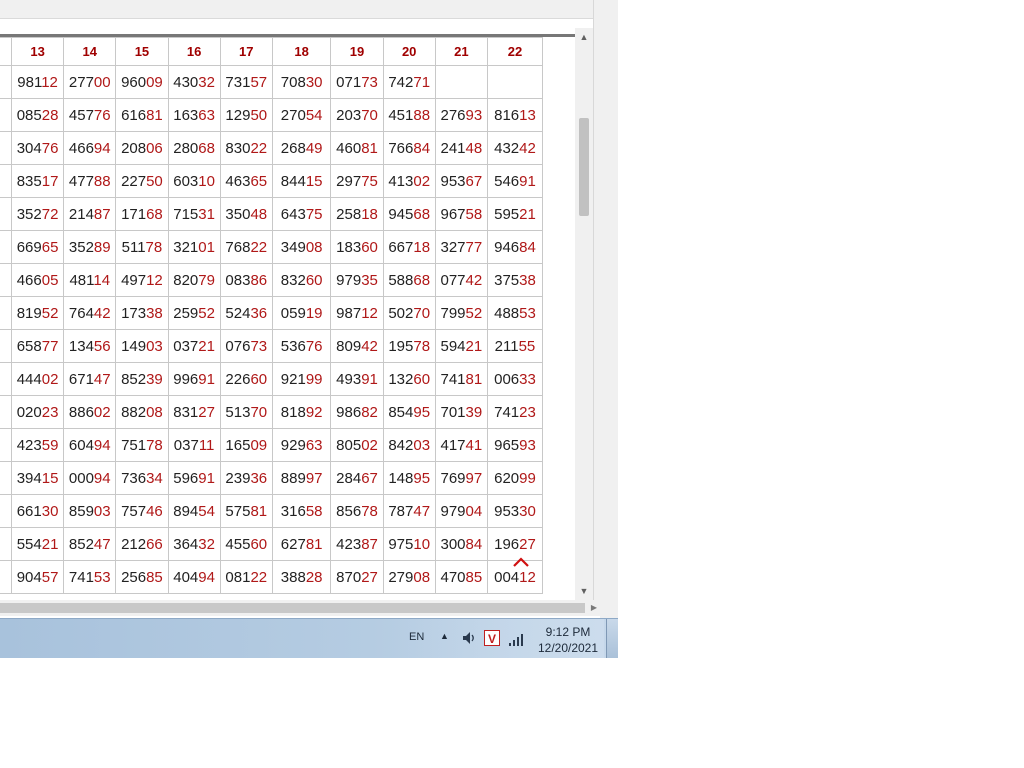 Image resolution: width=1024 pixels, height=768 pixels. What do you see at coordinates (246, 181) in the screenshot?
I see `table-cell: 46365` at bounding box center [246, 181].